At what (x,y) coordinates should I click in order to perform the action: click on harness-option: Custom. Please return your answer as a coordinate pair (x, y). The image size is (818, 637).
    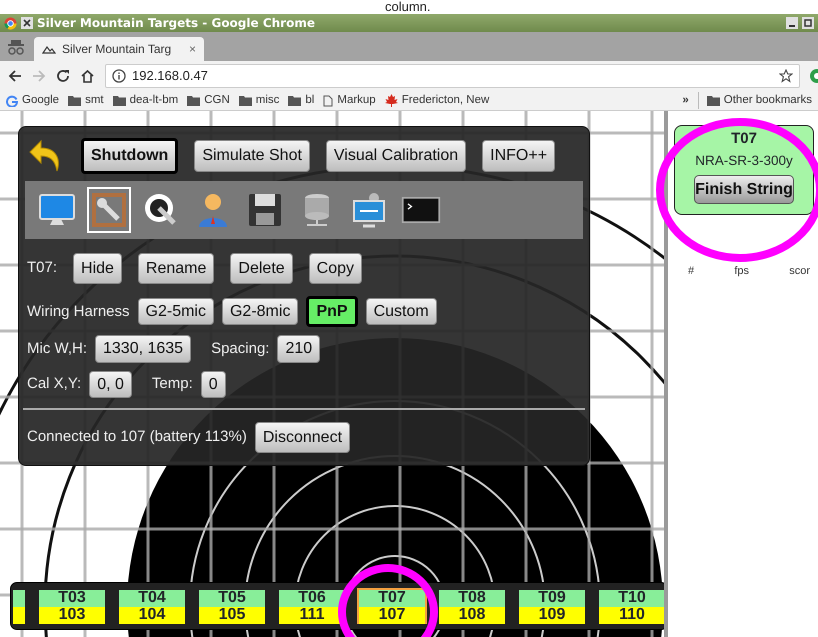
    Looking at the image, I should click on (401, 312).